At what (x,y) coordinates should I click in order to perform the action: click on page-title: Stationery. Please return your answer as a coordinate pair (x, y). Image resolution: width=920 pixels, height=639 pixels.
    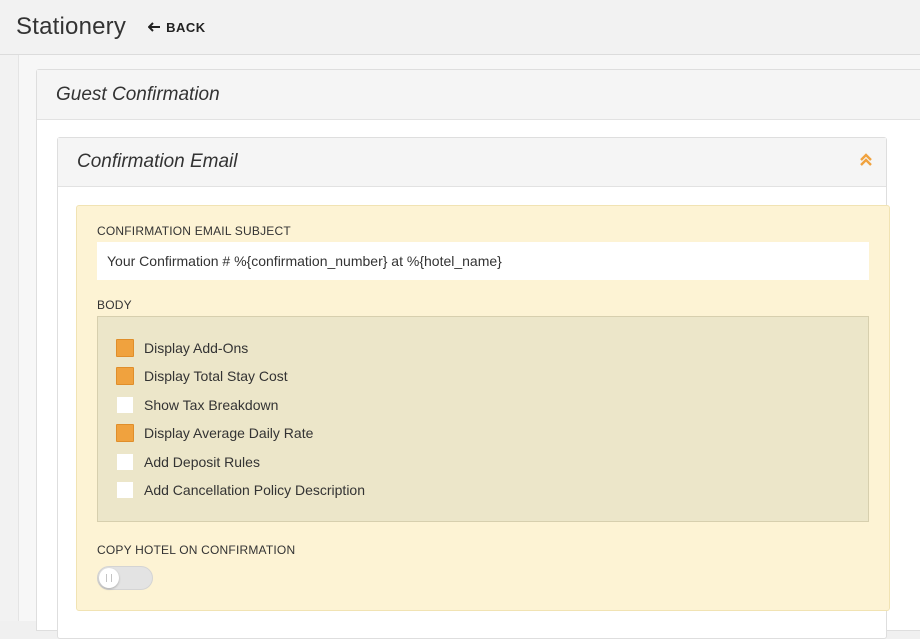
    Looking at the image, I should click on (71, 26).